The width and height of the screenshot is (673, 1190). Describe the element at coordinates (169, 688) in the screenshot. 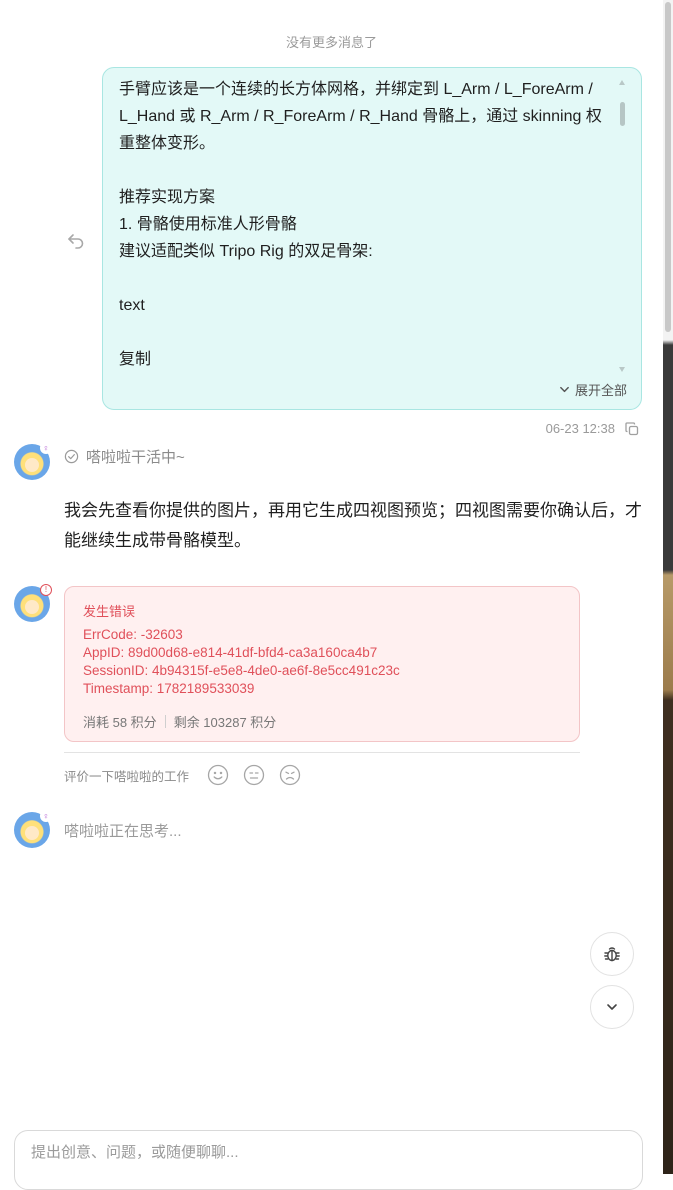

I see `error-timestamp: Timestamp: 1782189533039` at that location.